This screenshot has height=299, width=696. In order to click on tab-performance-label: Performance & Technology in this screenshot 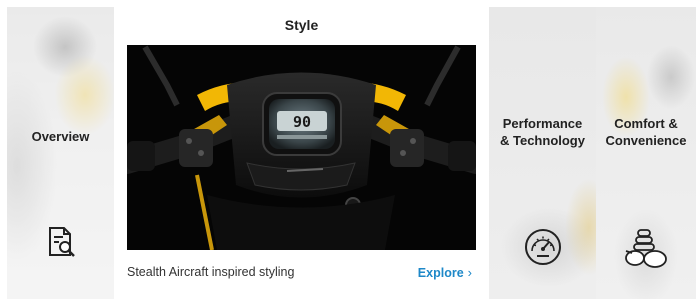, I will do `click(542, 132)`.